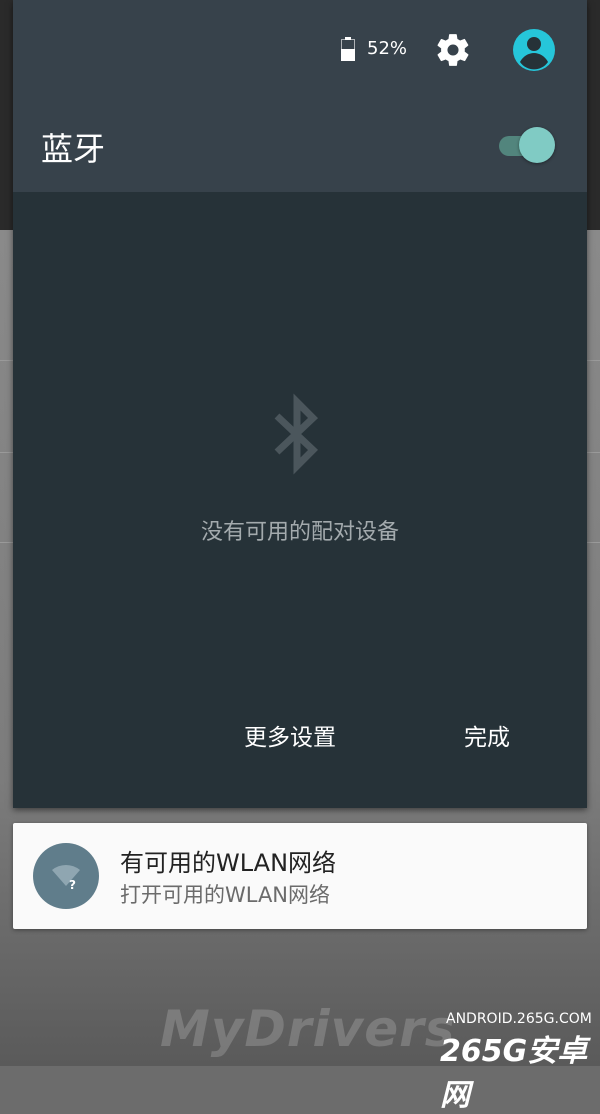 This screenshot has height=1114, width=600. I want to click on wifi-question-icon: ?, so click(66, 878).